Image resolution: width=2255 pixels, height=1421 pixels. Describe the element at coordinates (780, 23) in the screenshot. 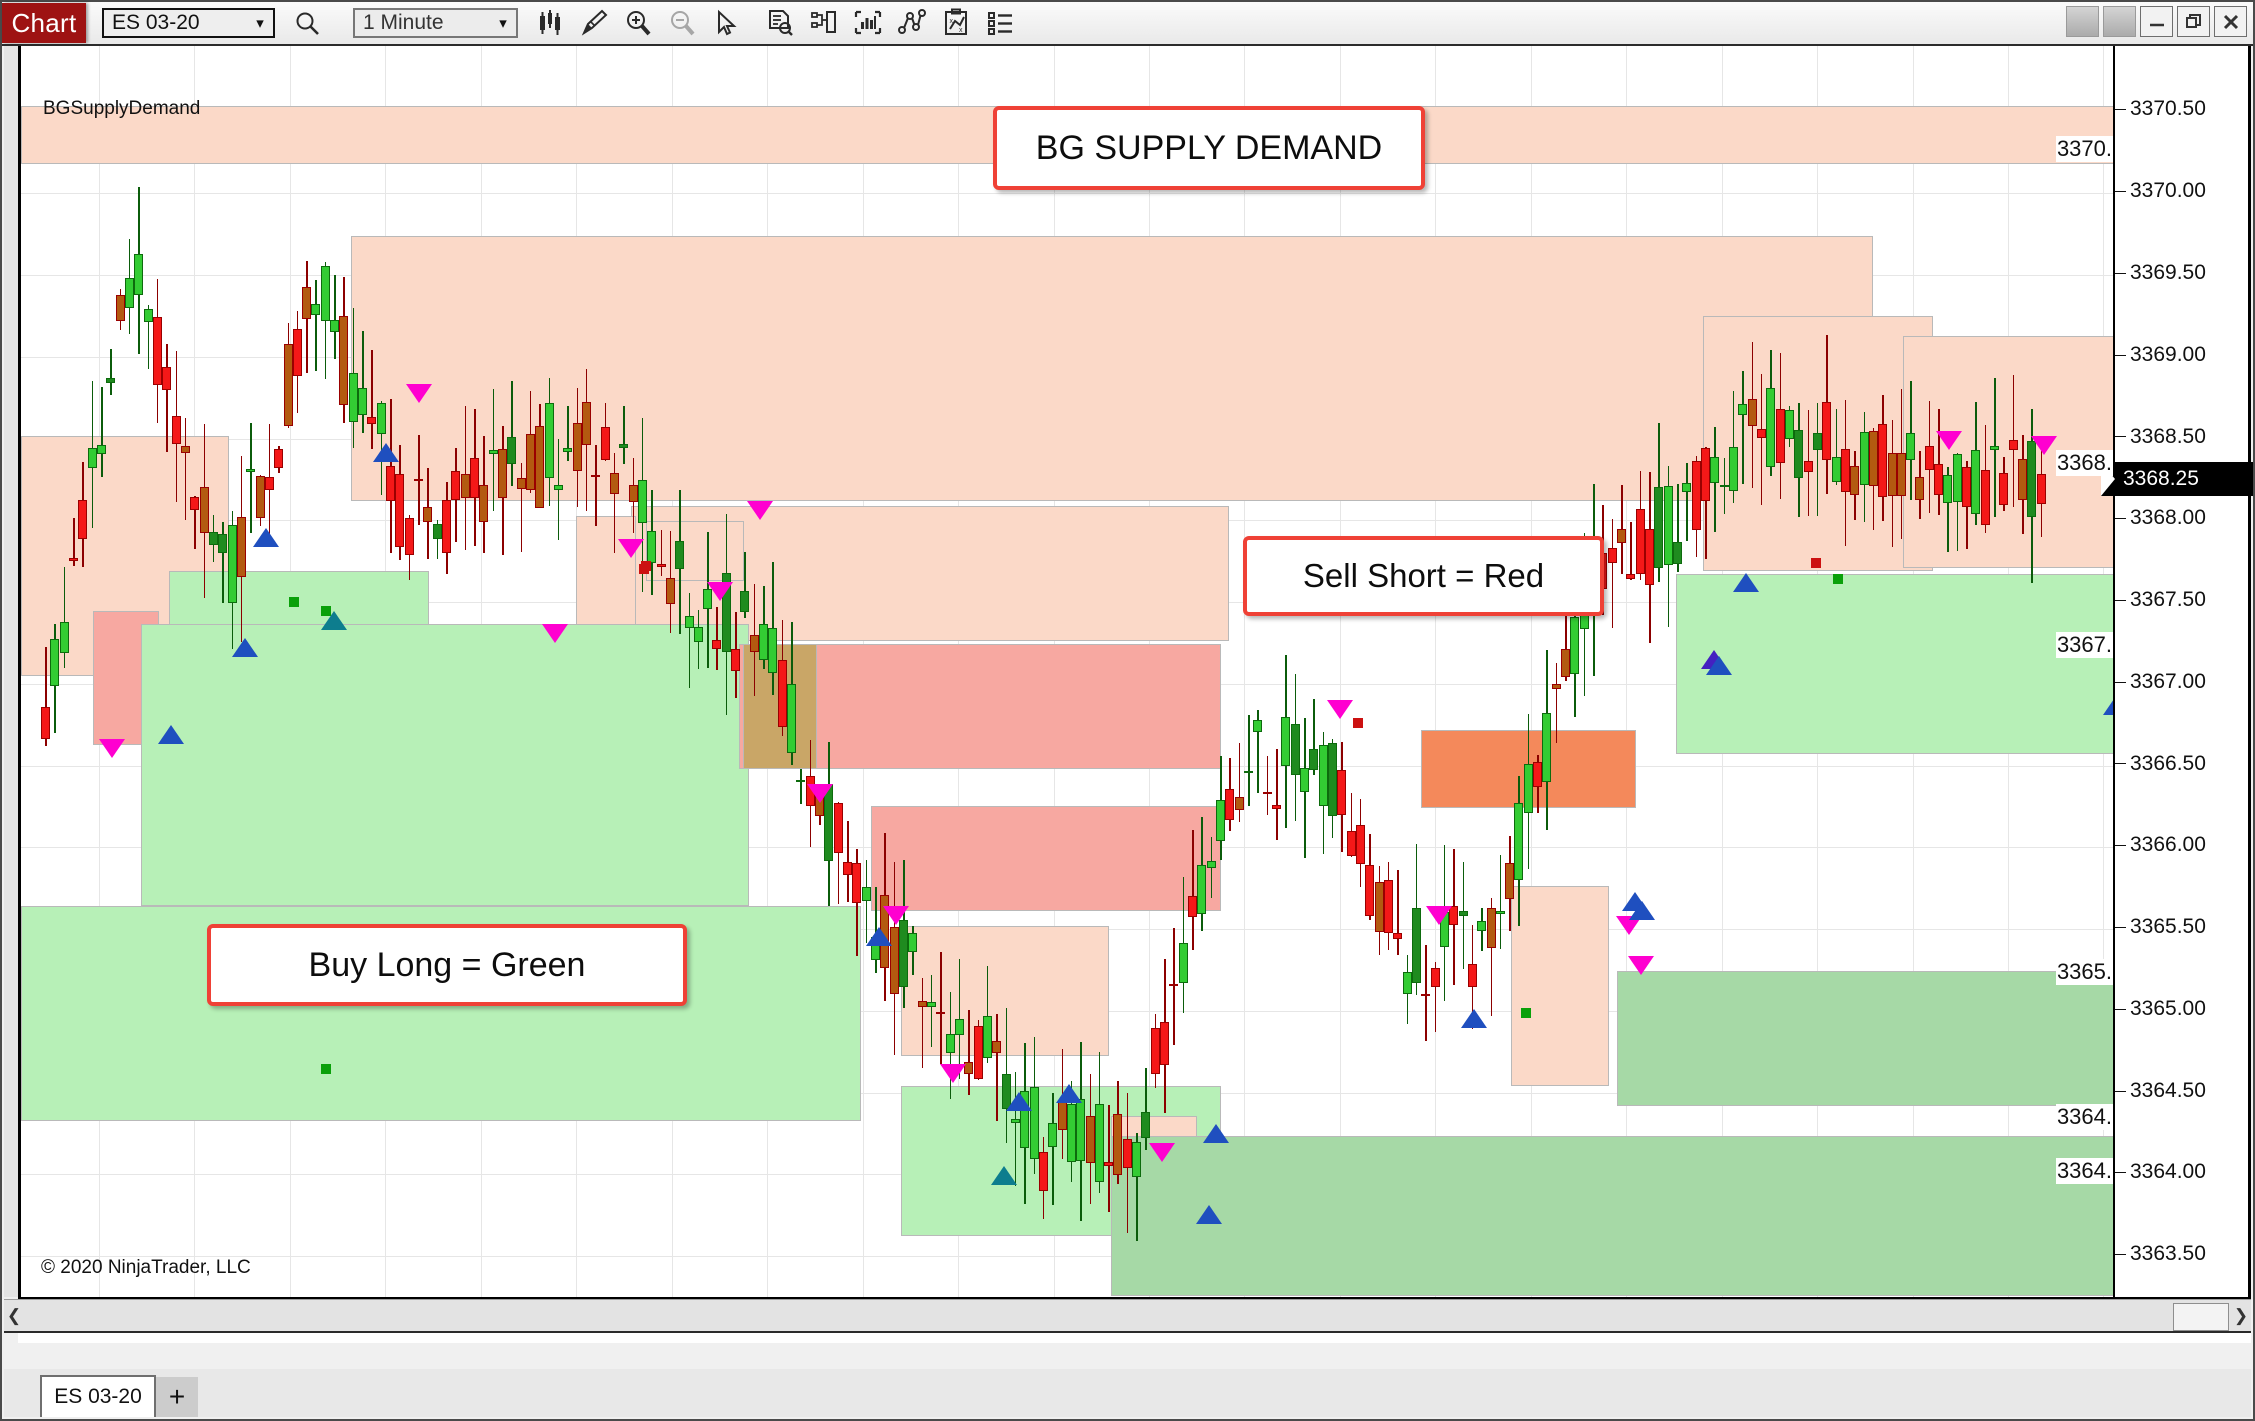

I see `data-series-icon` at that location.